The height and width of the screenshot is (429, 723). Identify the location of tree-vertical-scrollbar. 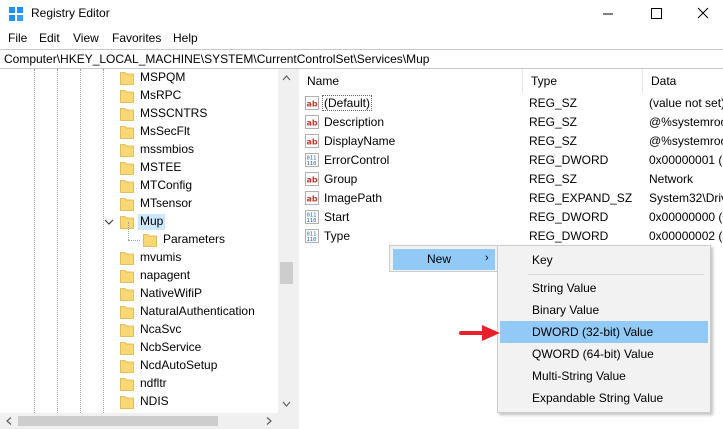
(286, 241).